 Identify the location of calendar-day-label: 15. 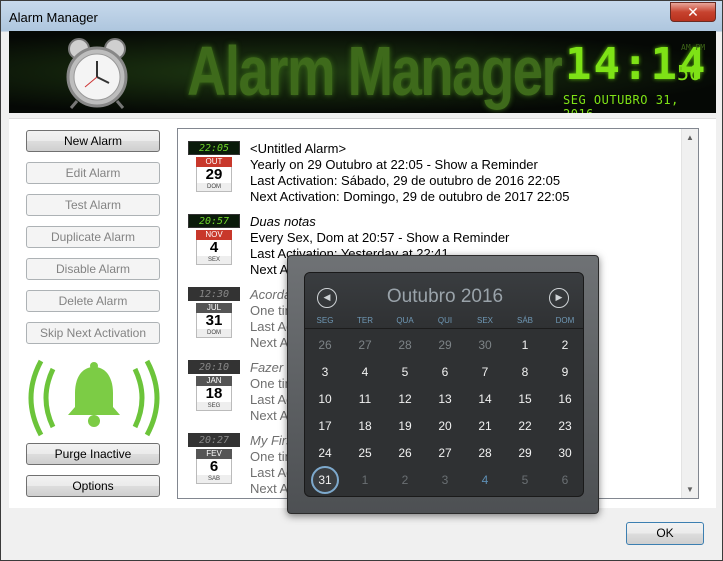
(525, 399).